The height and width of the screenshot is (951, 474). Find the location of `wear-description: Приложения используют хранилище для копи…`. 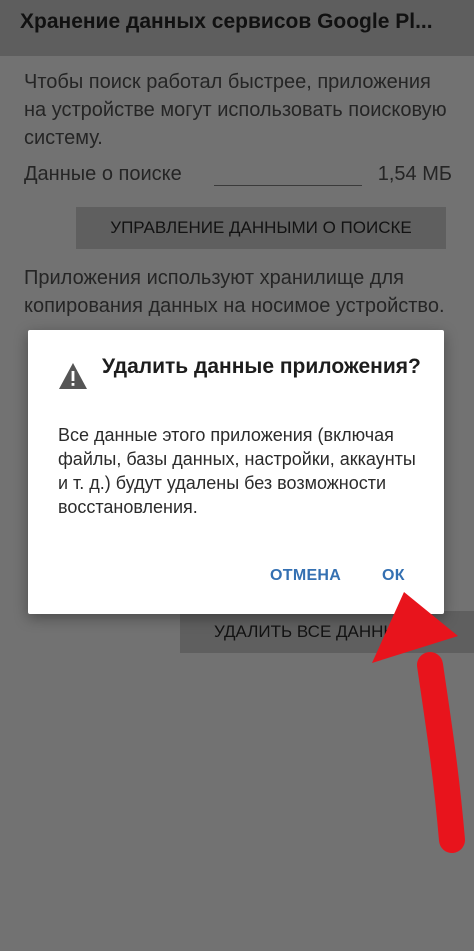

wear-description: Приложения используют хранилище для копи… is located at coordinates (234, 292).